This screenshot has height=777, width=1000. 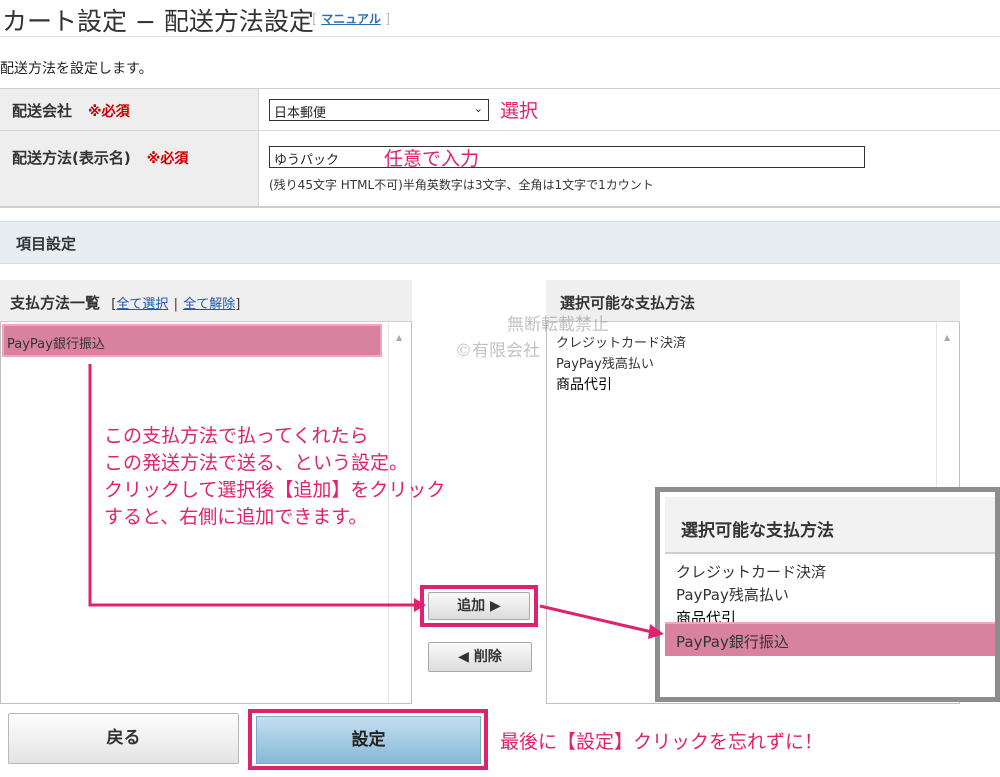 What do you see at coordinates (251, 485) in the screenshot?
I see `arrow-to-add` at bounding box center [251, 485].